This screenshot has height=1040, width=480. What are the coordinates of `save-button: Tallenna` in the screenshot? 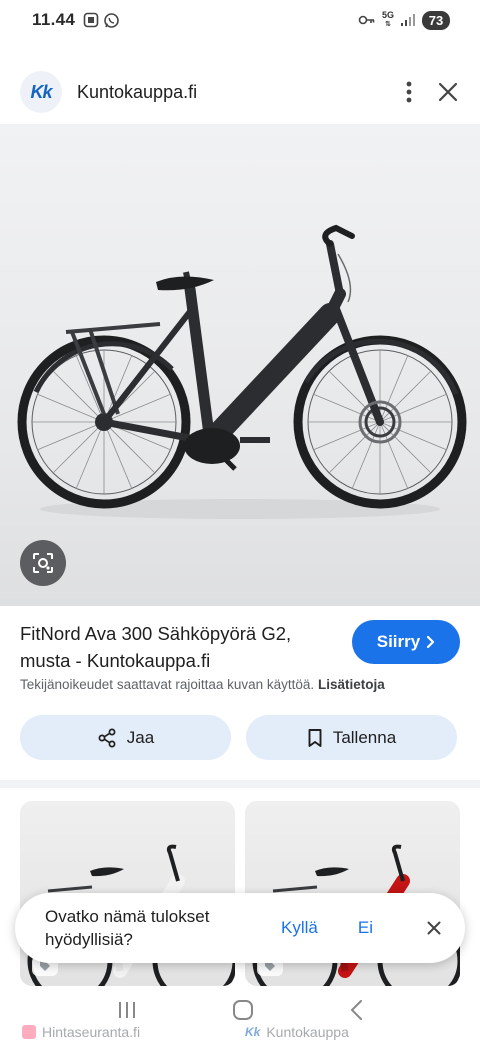 It's located at (351, 737).